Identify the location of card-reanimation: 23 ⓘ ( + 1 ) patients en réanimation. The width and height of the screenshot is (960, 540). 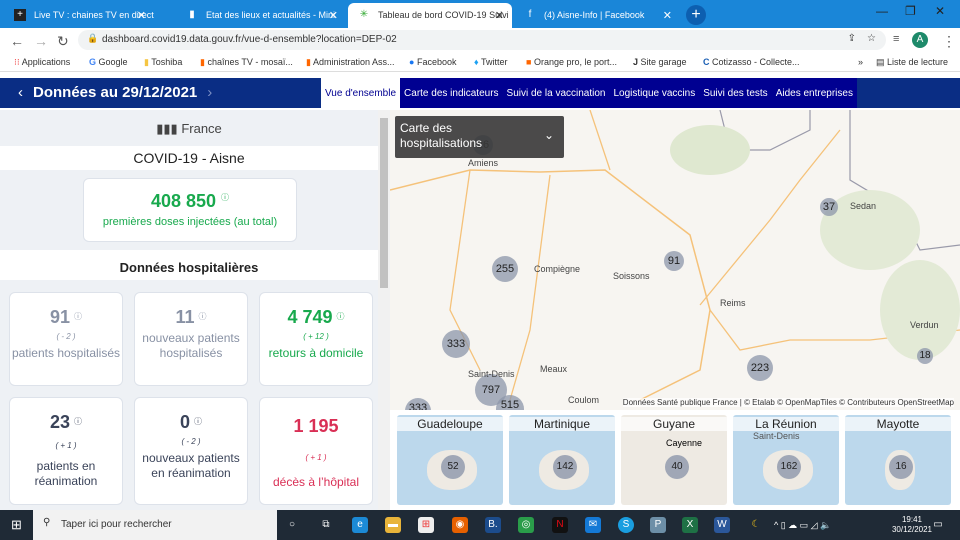
(66, 451).